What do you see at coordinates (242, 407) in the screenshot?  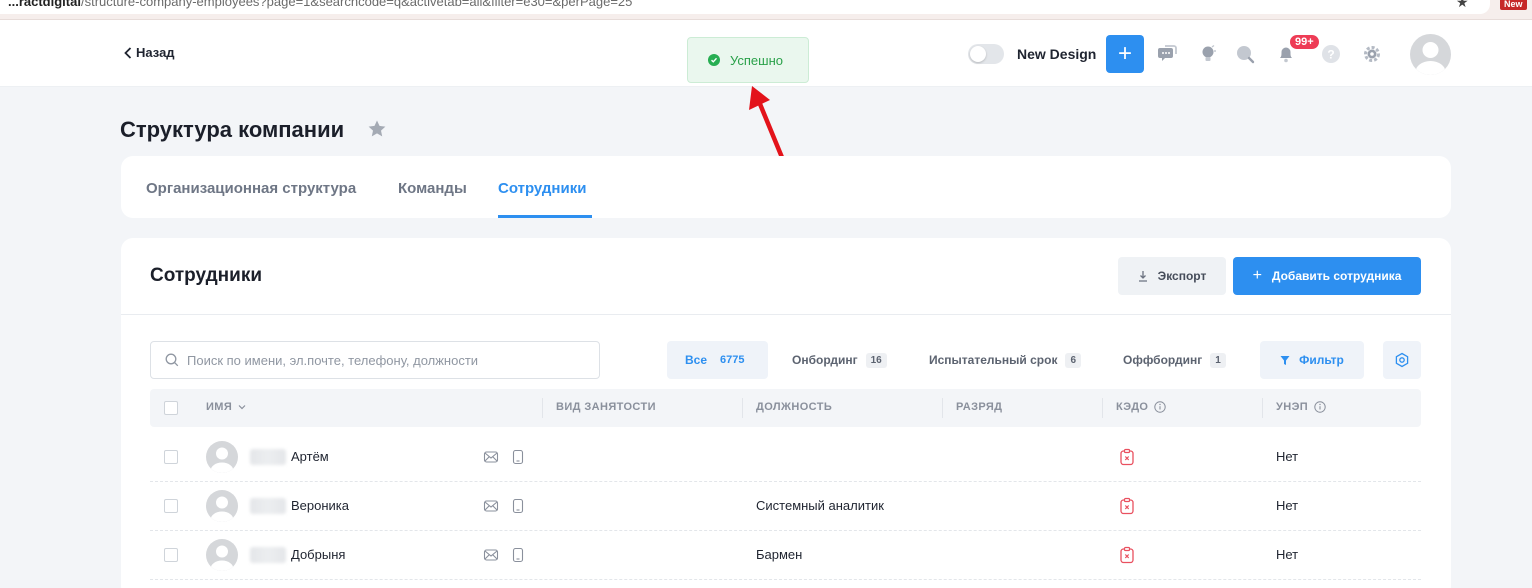 I see `chevron-down-icon` at bounding box center [242, 407].